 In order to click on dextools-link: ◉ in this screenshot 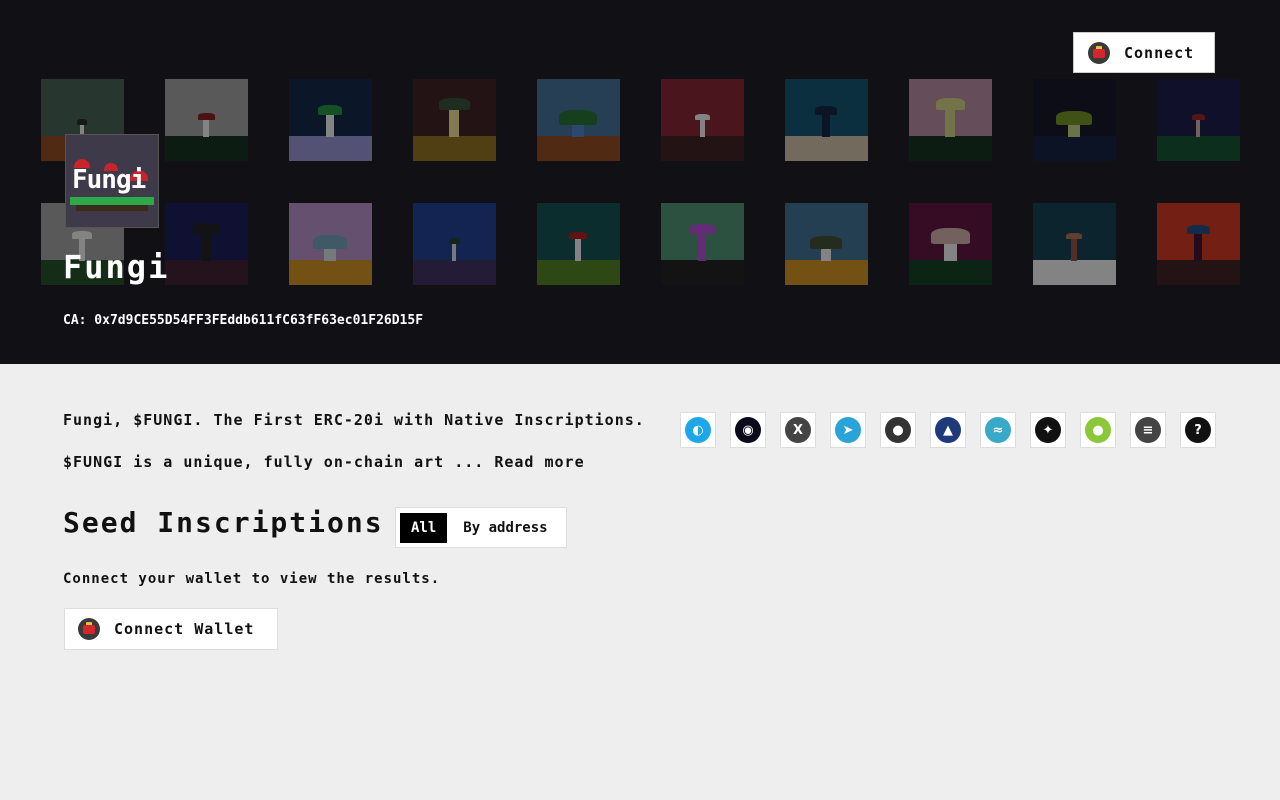, I will do `click(748, 430)`.